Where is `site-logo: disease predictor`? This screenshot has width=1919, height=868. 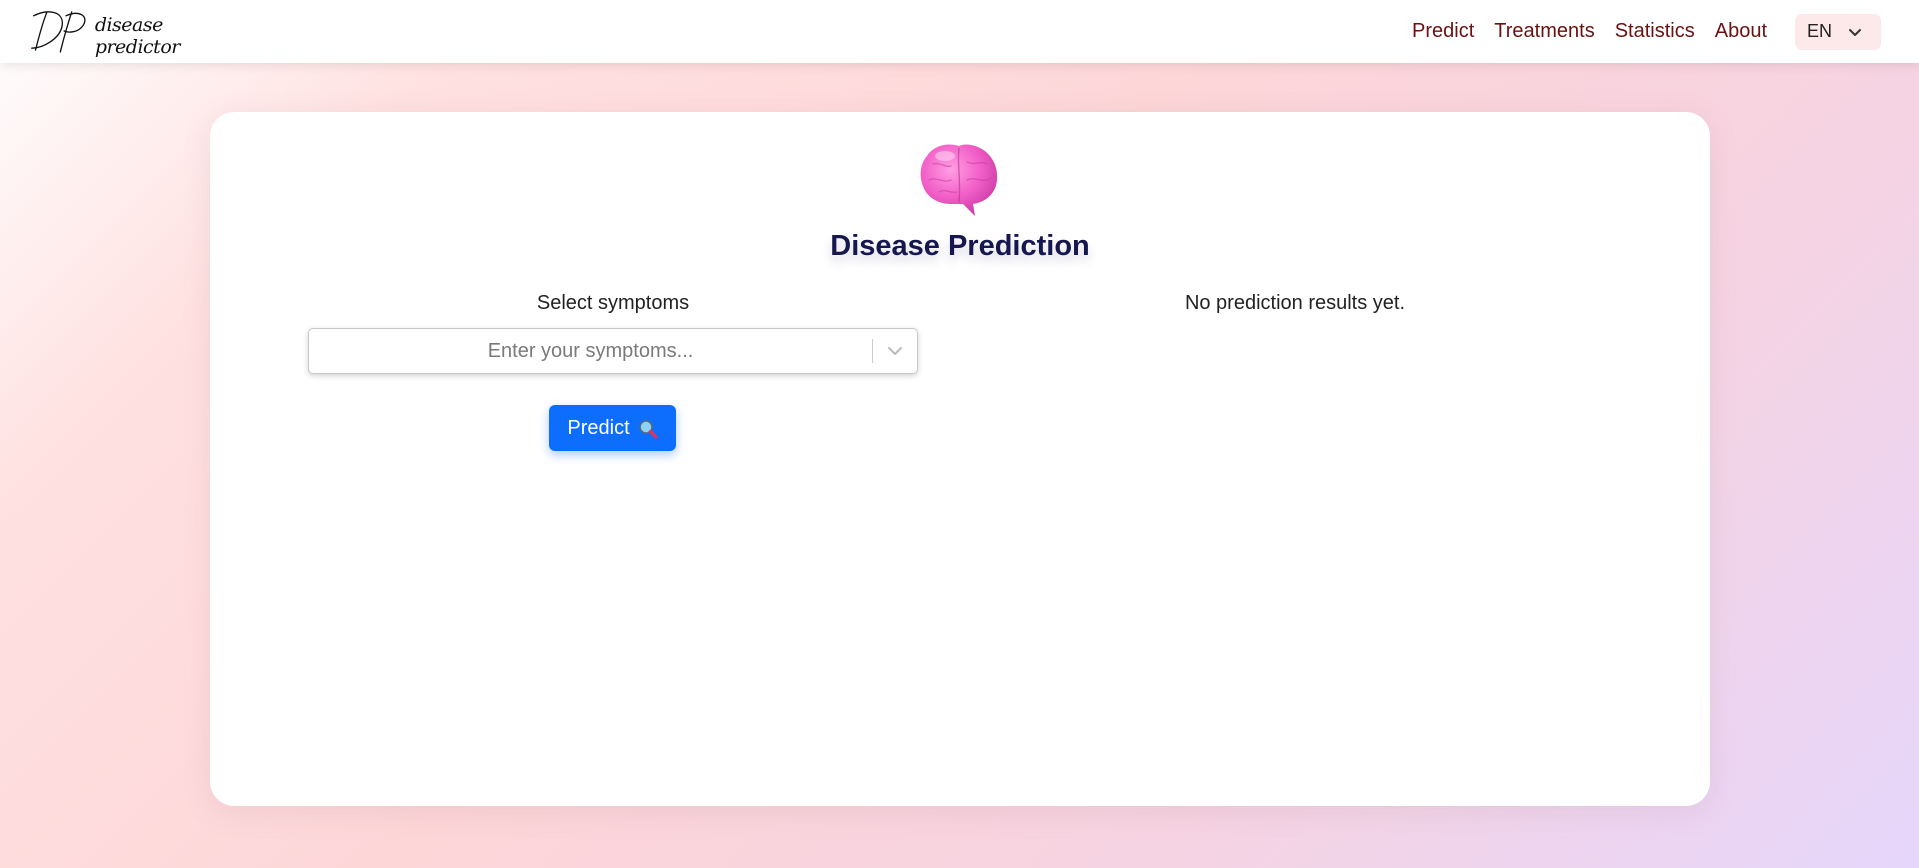
site-logo: disease predictor is located at coordinates (136, 31).